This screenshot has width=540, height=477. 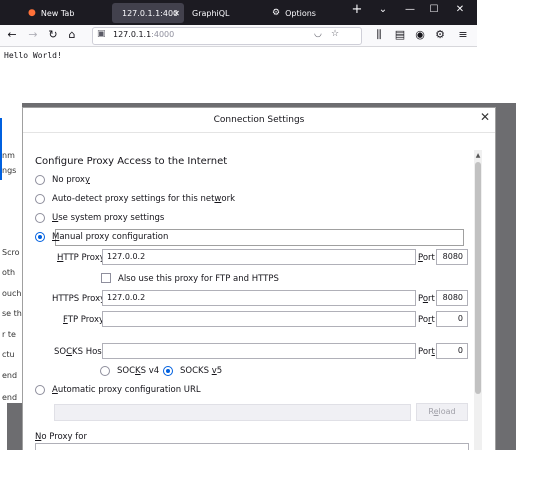 I want to click on tab-localhost: 127.0.1.1:400 ✕, so click(x=148, y=13).